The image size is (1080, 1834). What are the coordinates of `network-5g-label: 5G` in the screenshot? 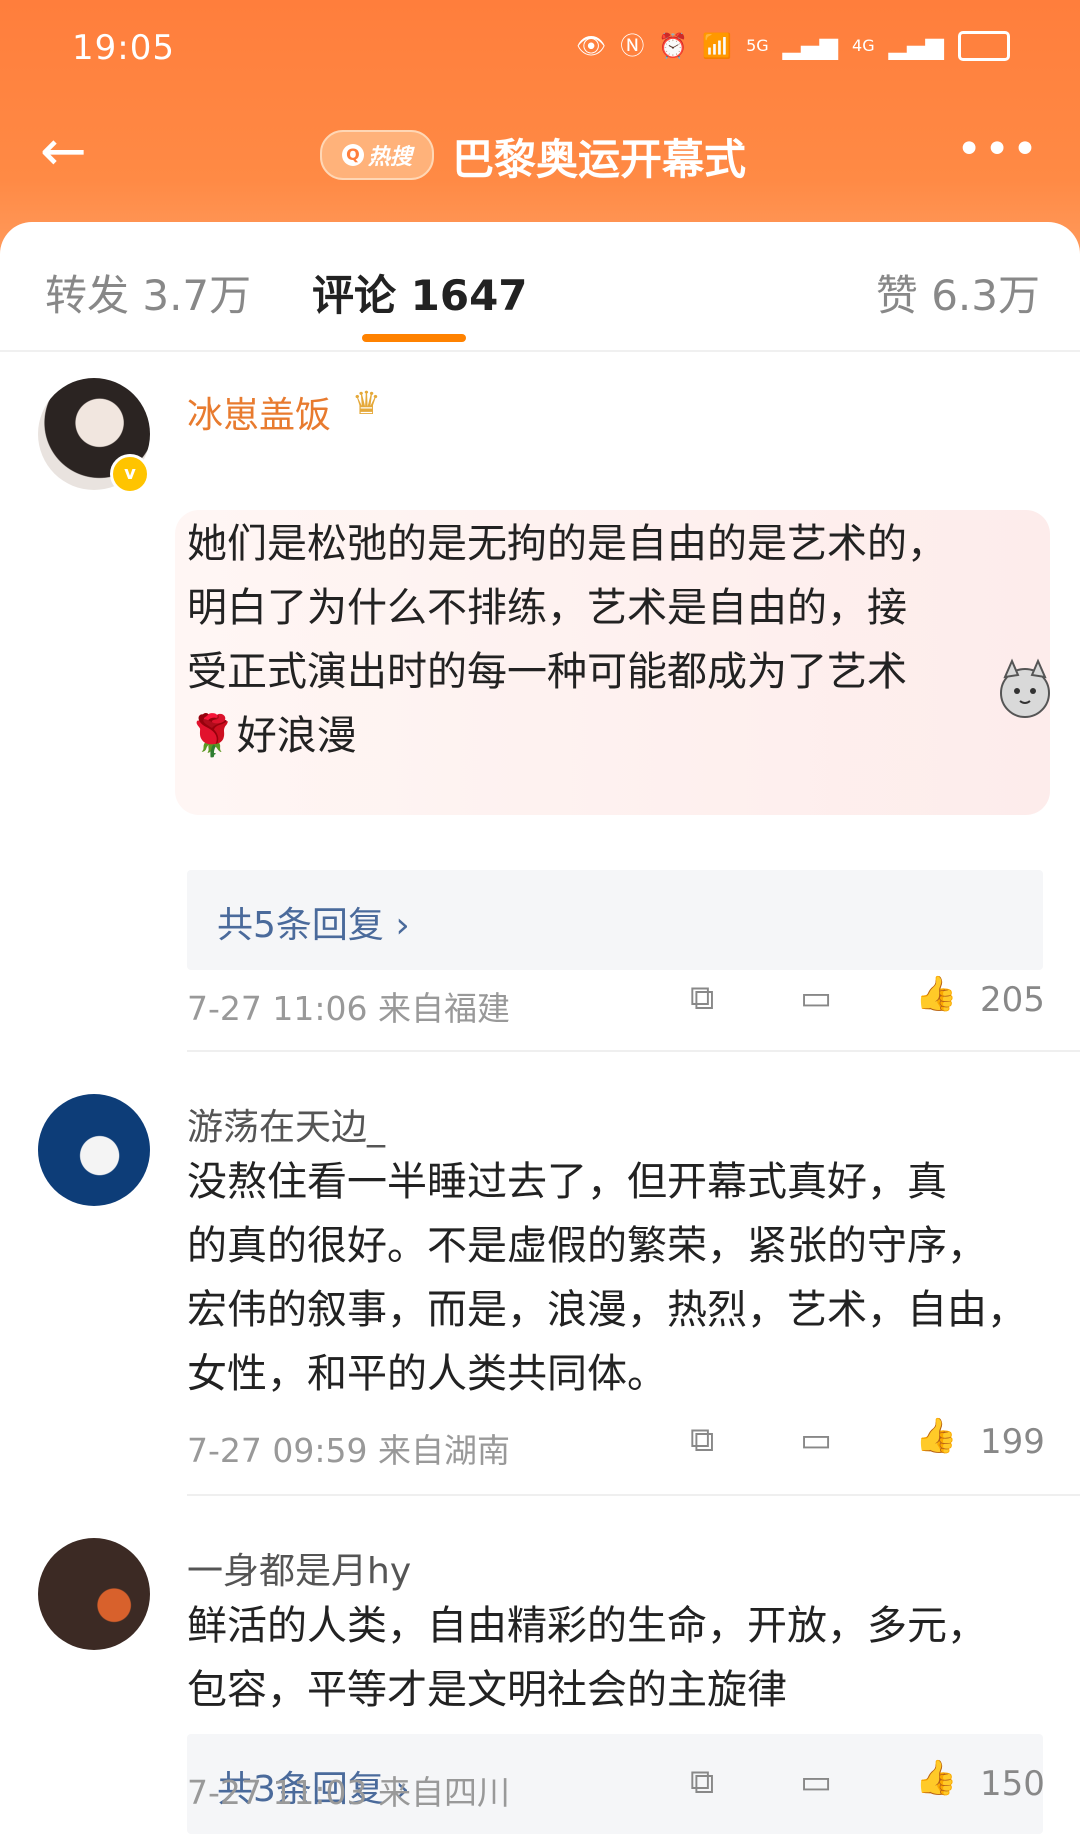 It's located at (757, 45).